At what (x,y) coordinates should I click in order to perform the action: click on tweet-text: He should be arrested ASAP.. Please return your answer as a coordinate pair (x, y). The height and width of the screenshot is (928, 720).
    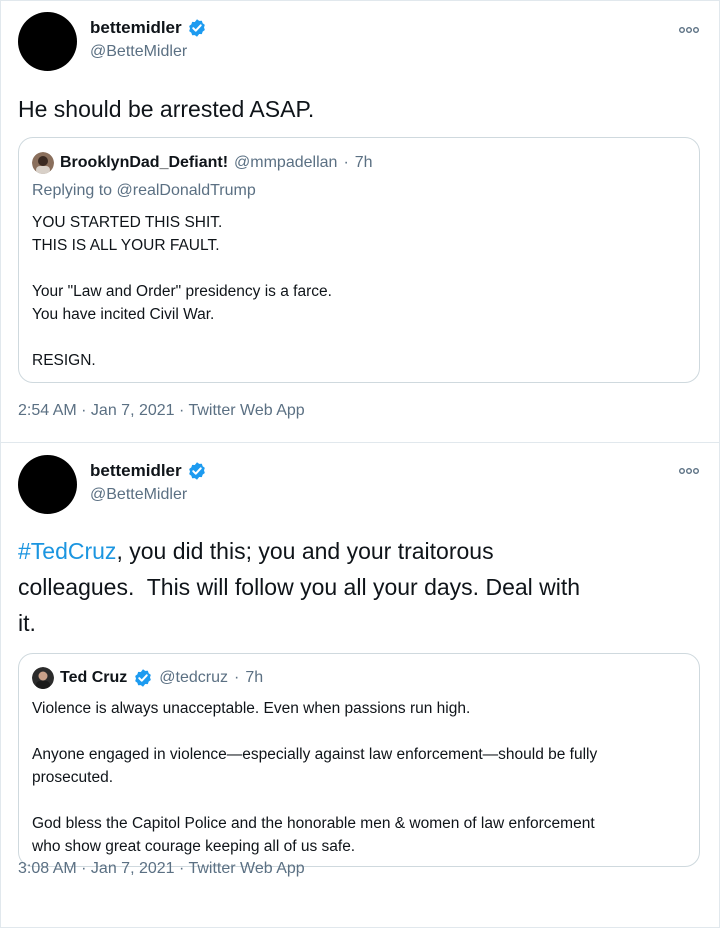
    Looking at the image, I should click on (166, 109).